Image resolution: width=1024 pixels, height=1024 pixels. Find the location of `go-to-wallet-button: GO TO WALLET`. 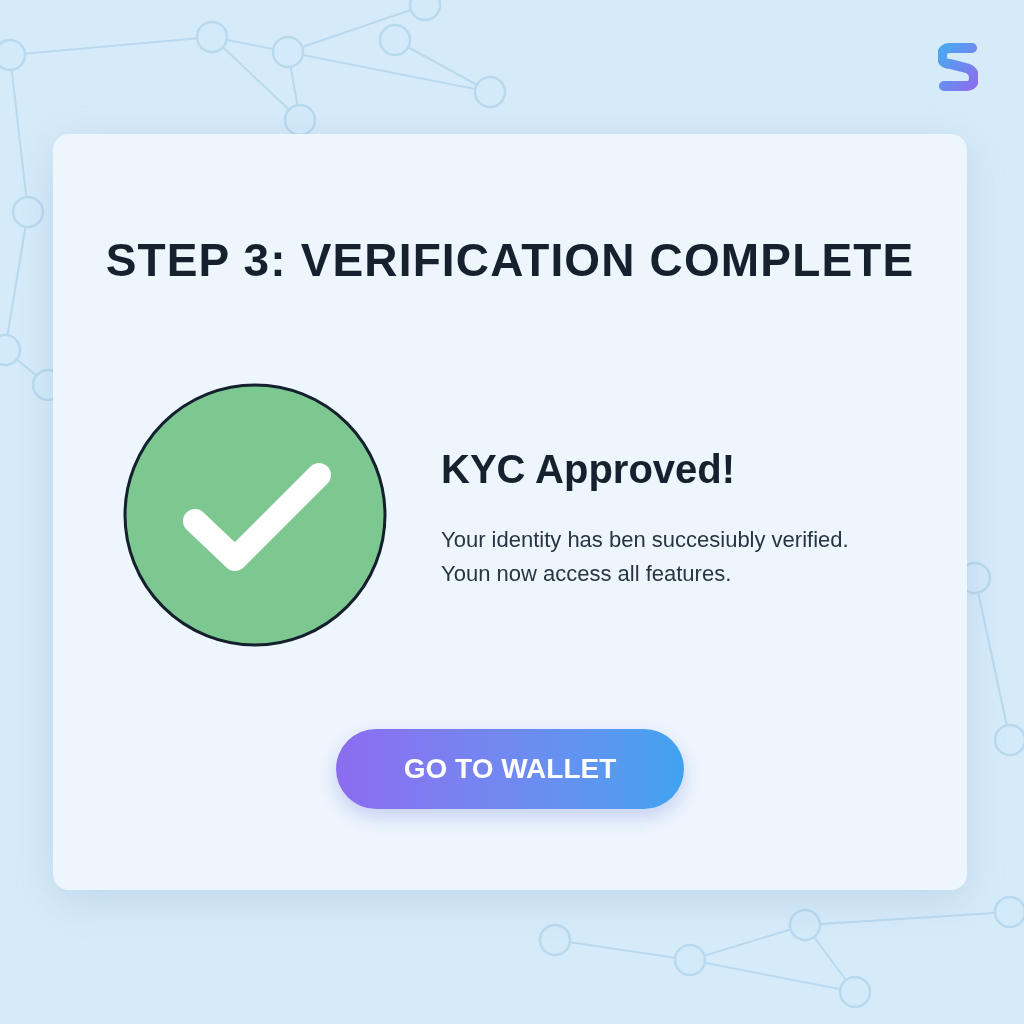

go-to-wallet-button: GO TO WALLET is located at coordinates (510, 769).